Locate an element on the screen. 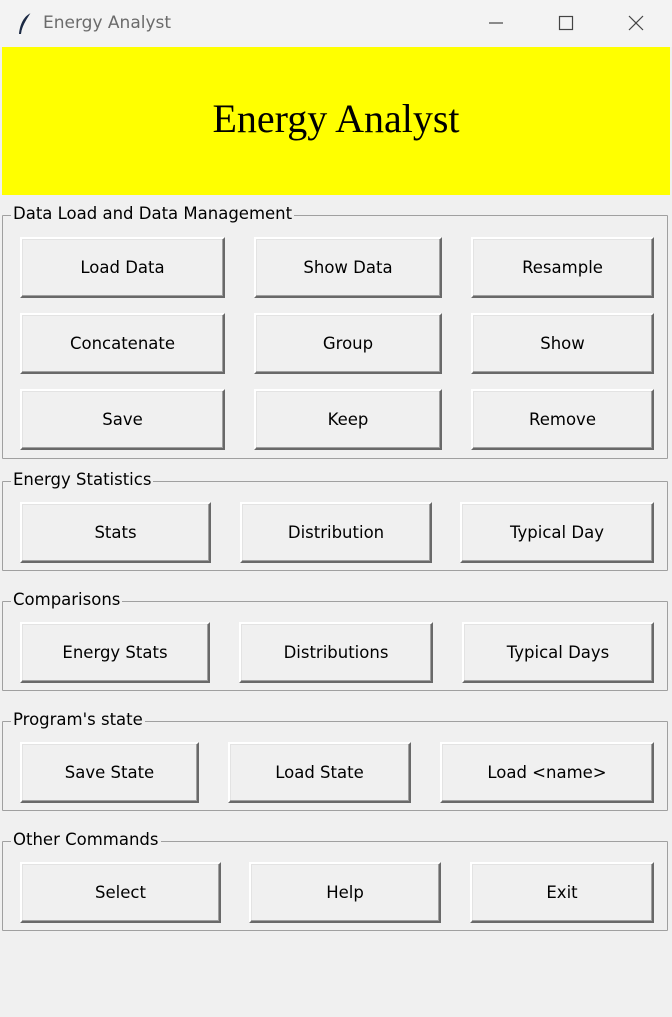 The height and width of the screenshot is (1017, 672). data-management-title: Data Load and Data Management is located at coordinates (153, 214).